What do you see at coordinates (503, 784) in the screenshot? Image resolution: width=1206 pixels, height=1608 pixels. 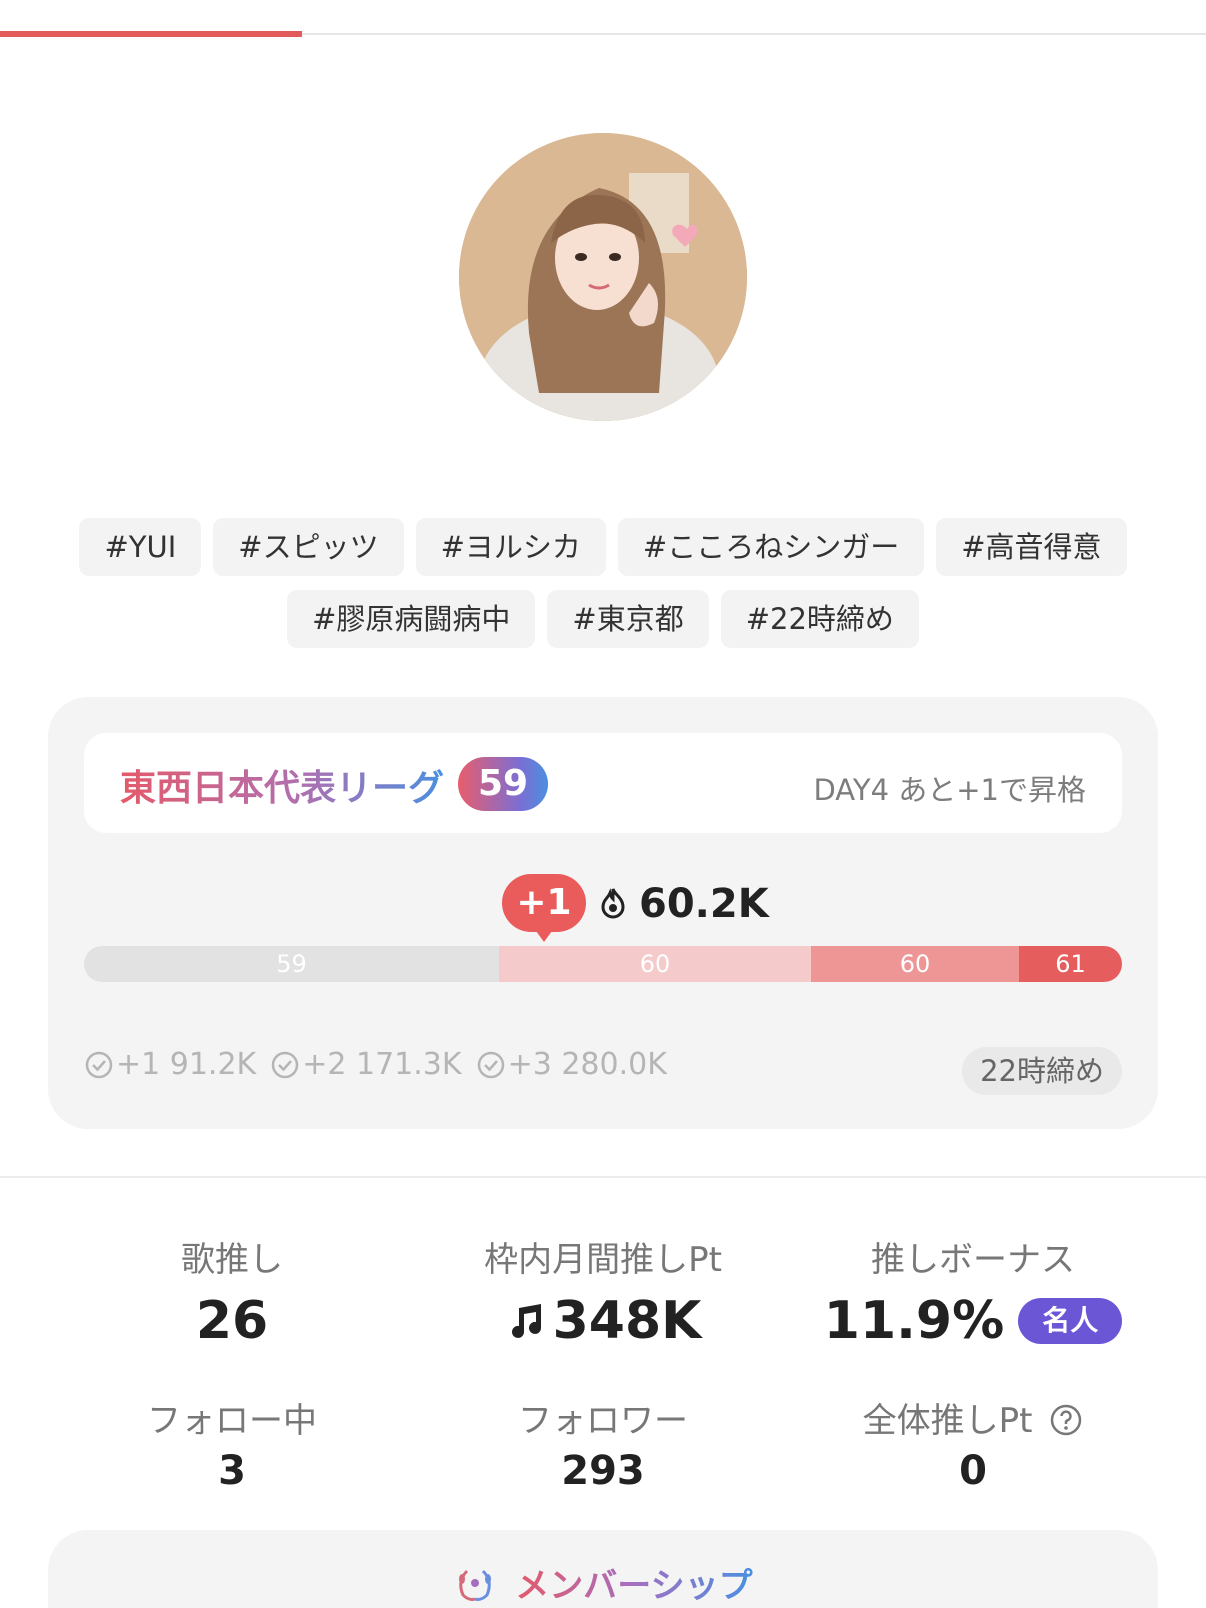 I see `league-rank-badge: 59` at bounding box center [503, 784].